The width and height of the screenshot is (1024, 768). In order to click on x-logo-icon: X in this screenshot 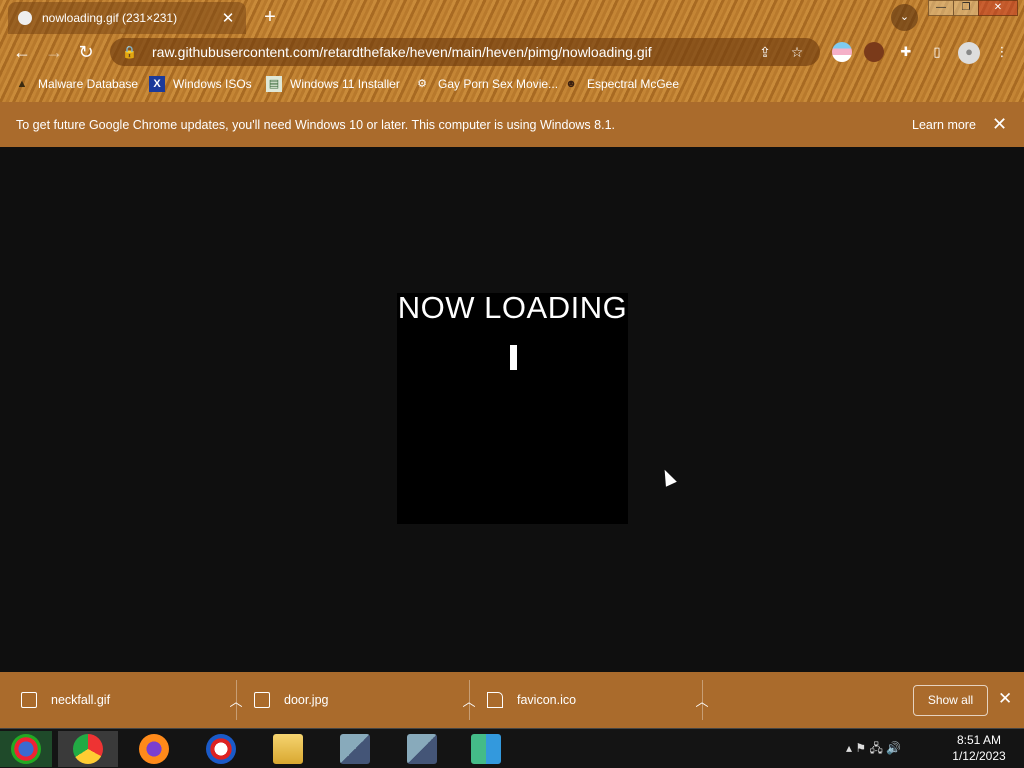, I will do `click(157, 84)`.